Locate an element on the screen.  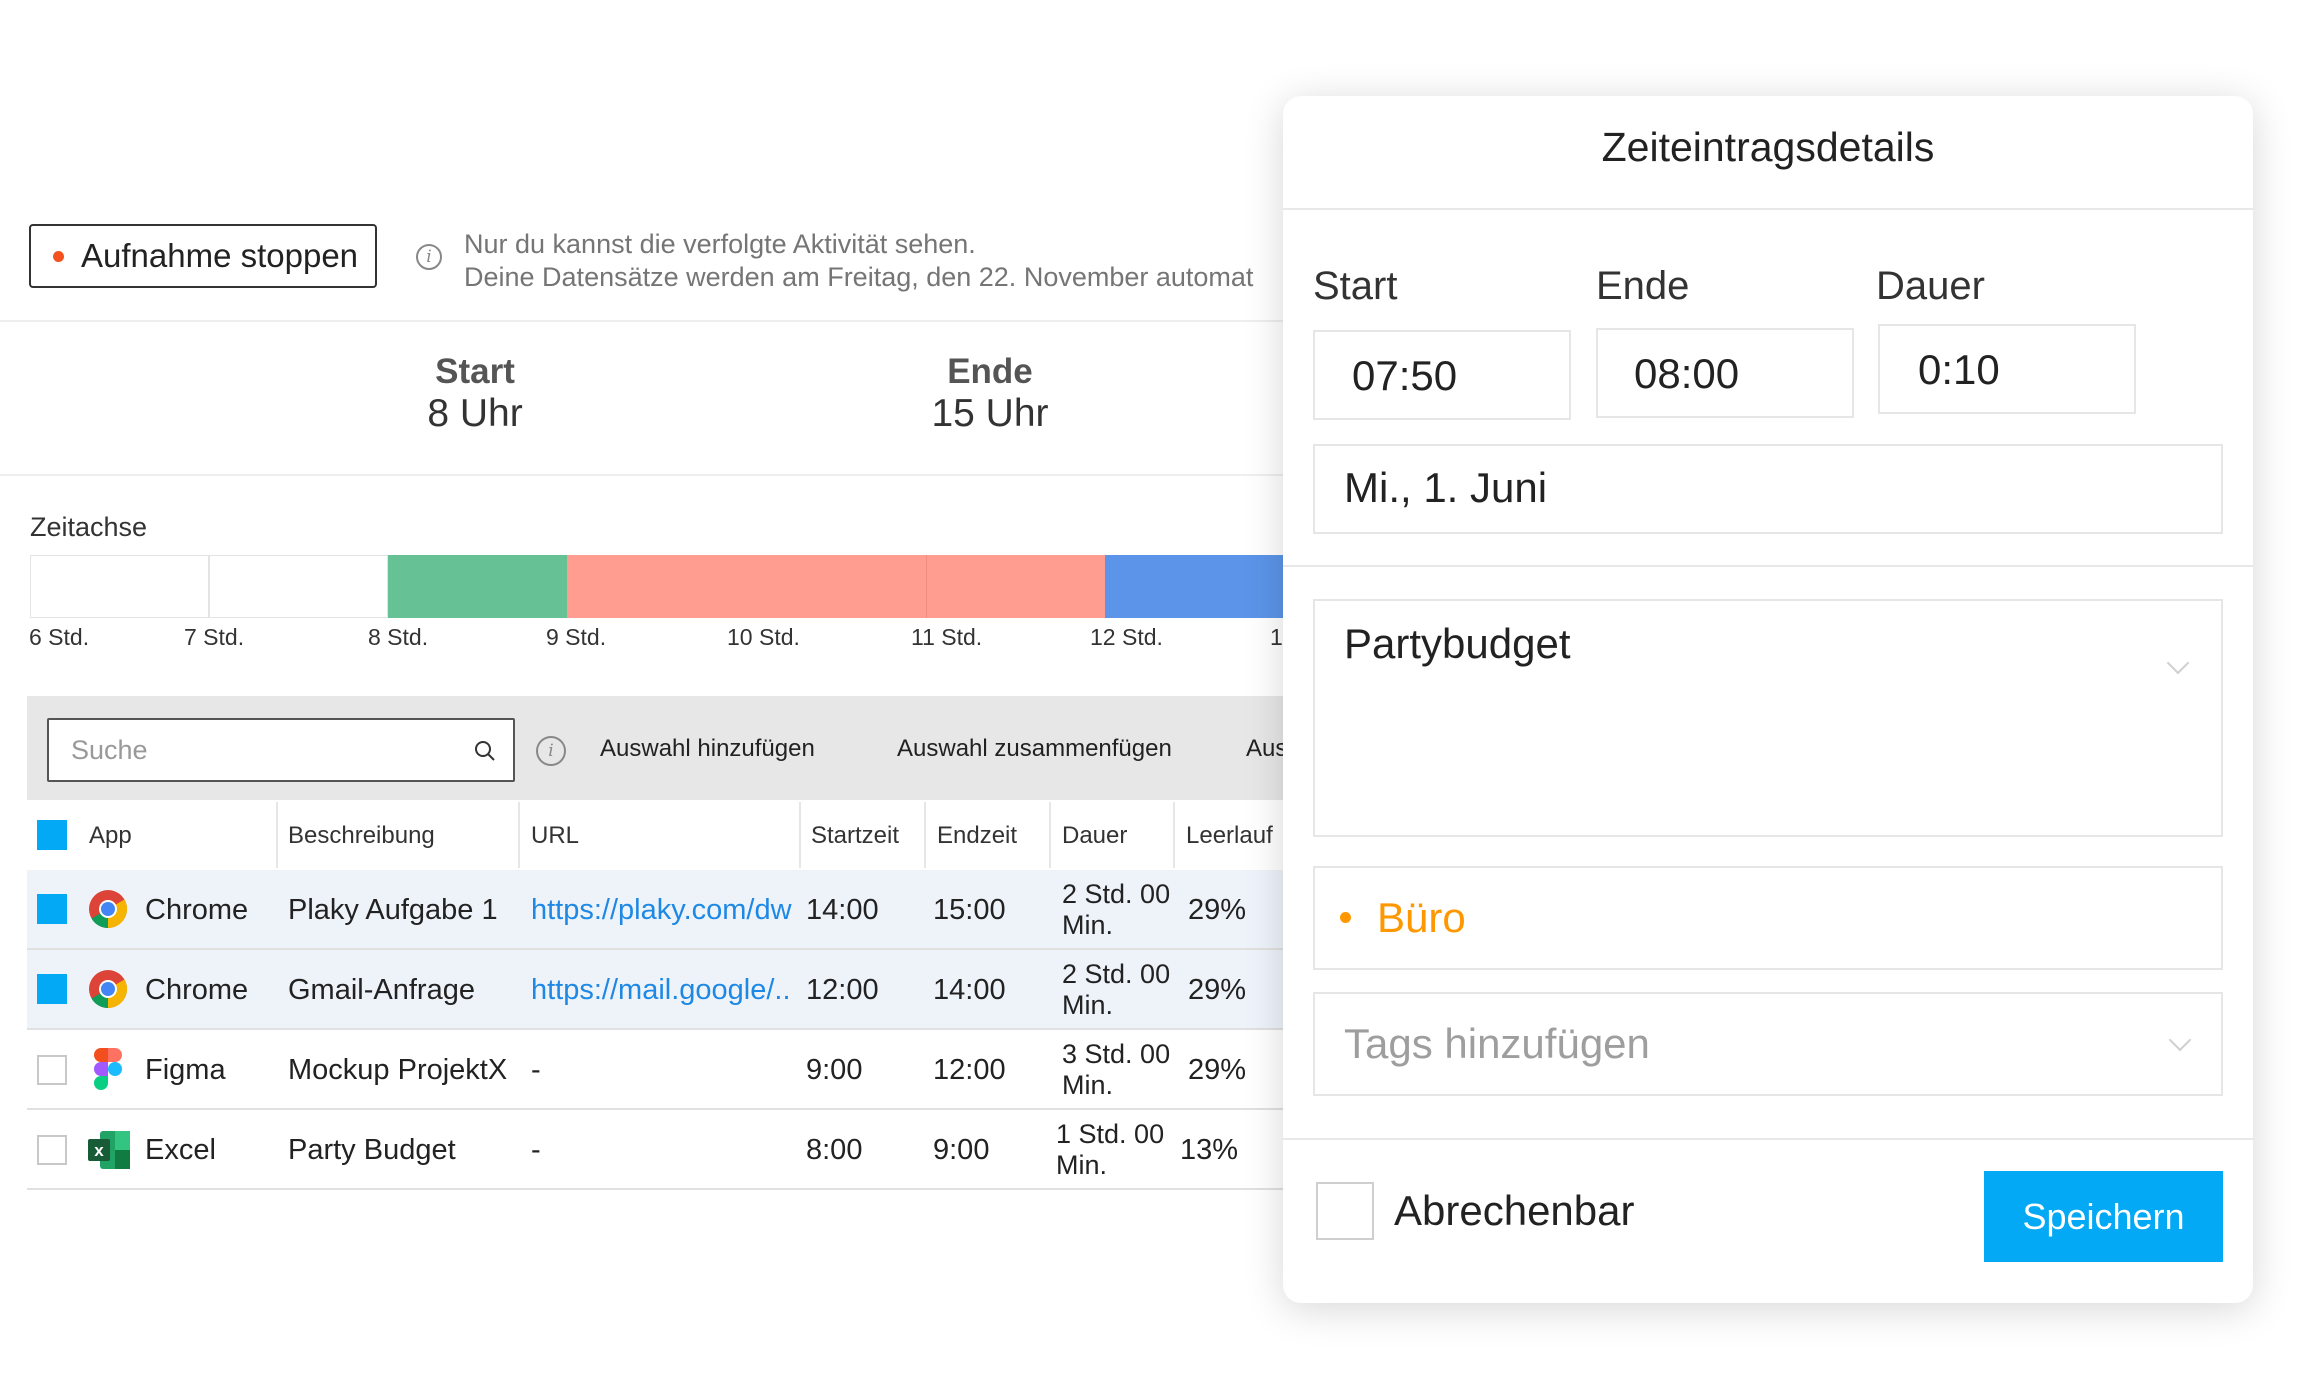
project-value: Partybudget is located at coordinates (1457, 643).